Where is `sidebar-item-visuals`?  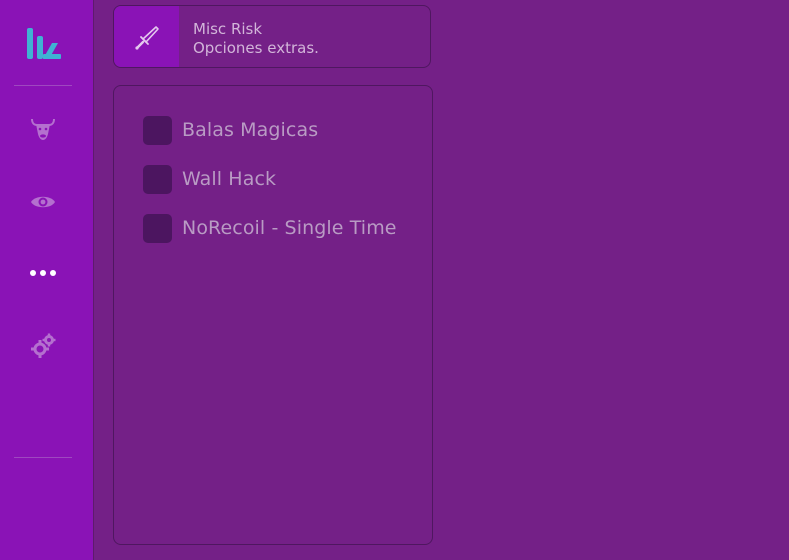
sidebar-item-visuals is located at coordinates (43, 202).